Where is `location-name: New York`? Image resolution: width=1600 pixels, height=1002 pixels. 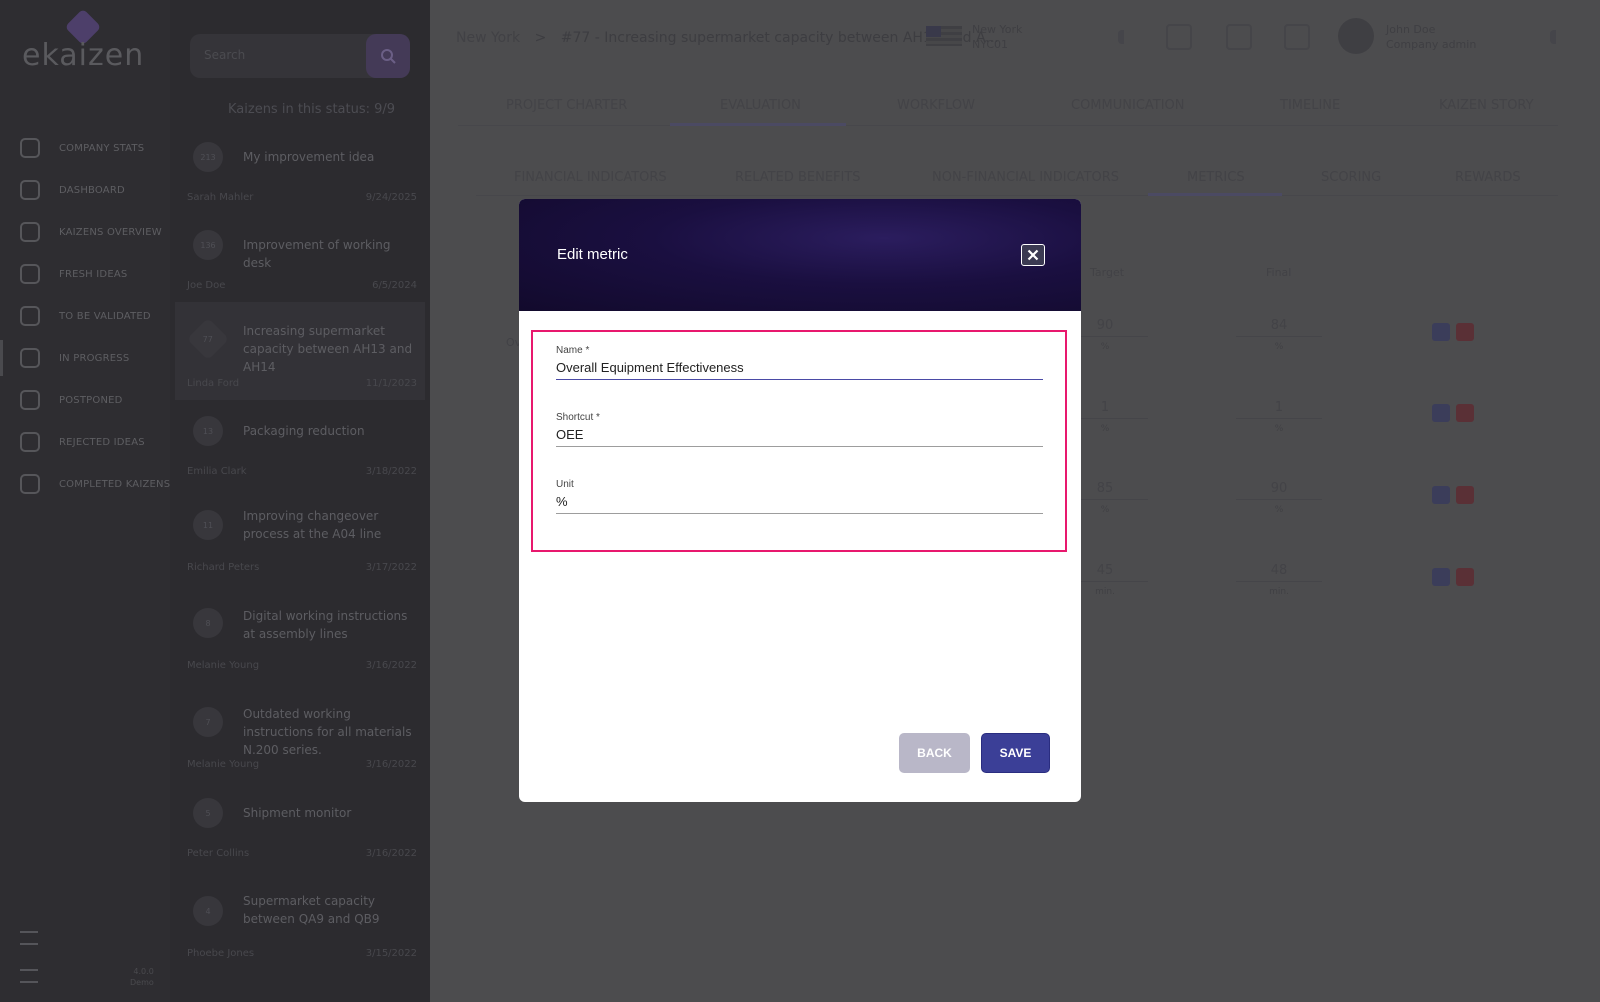 location-name: New York is located at coordinates (997, 29).